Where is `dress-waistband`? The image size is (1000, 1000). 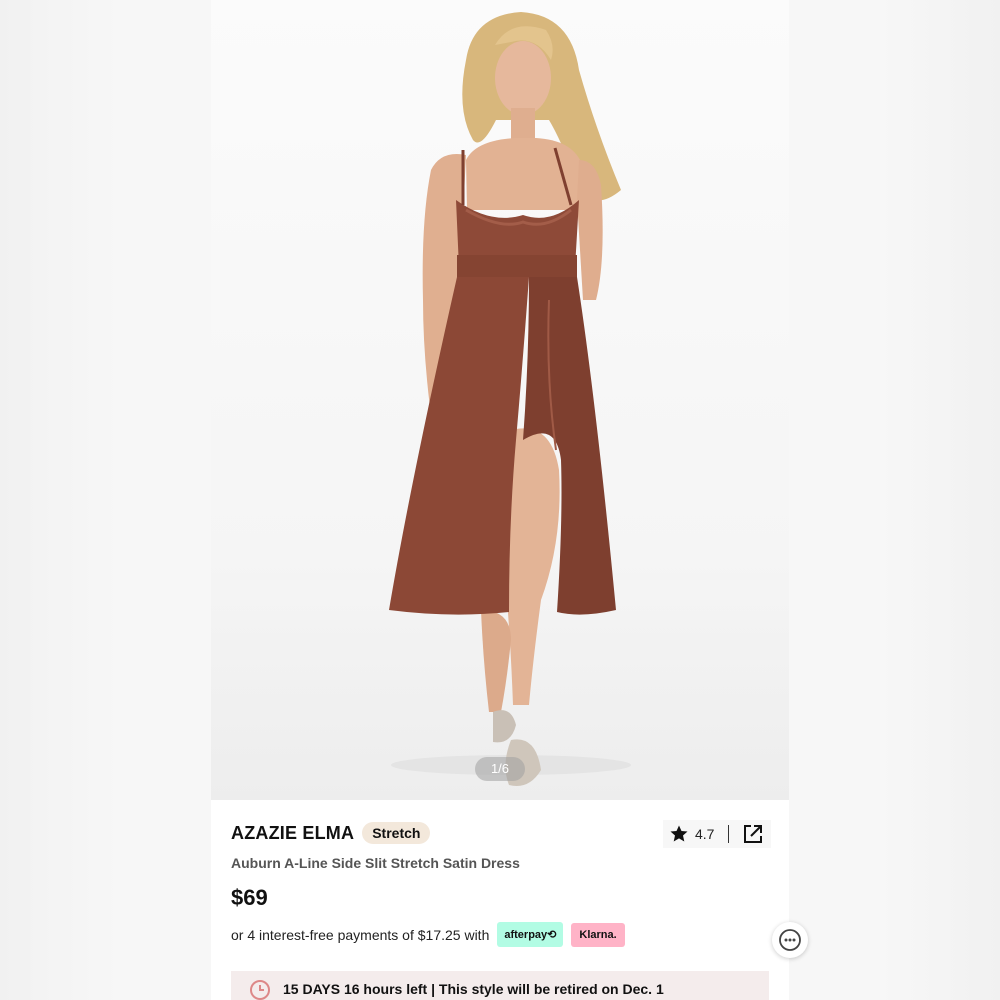
dress-waistband is located at coordinates (517, 266).